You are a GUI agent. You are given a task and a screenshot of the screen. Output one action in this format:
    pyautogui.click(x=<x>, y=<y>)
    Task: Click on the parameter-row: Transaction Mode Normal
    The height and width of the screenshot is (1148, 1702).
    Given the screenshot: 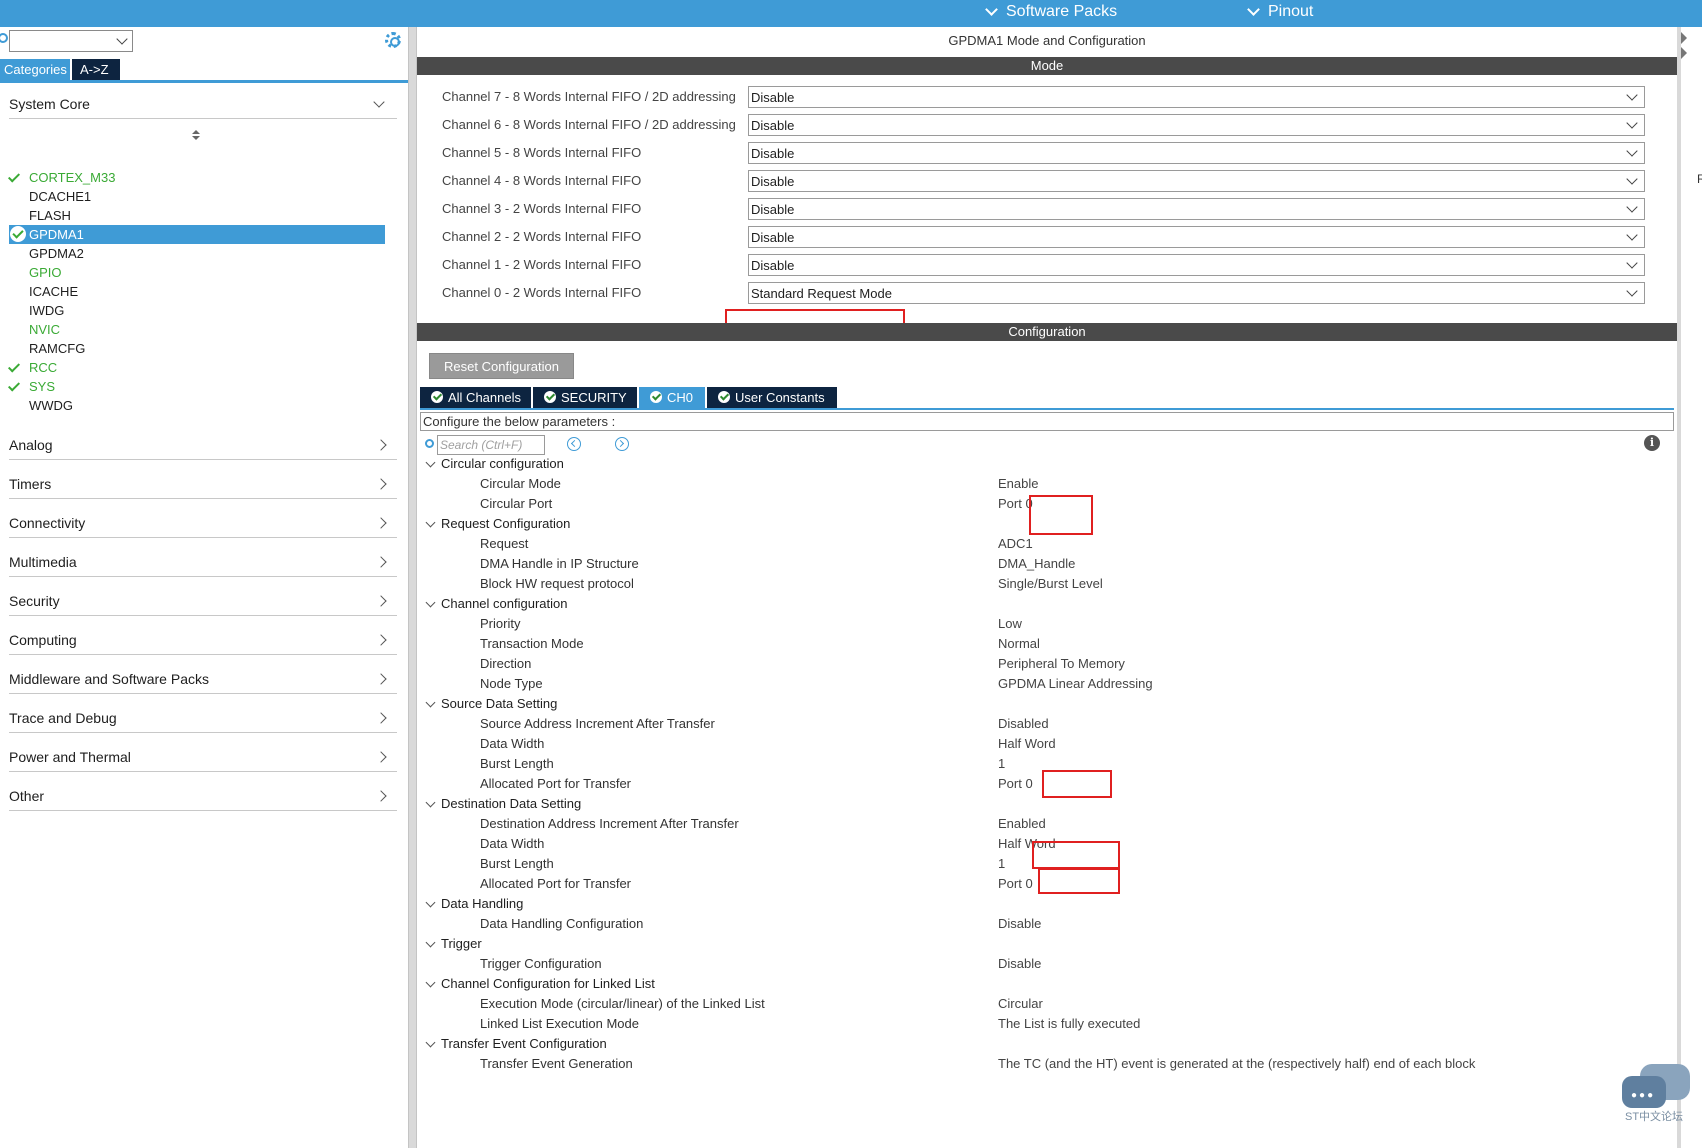 What is the action you would take?
    pyautogui.click(x=1047, y=644)
    